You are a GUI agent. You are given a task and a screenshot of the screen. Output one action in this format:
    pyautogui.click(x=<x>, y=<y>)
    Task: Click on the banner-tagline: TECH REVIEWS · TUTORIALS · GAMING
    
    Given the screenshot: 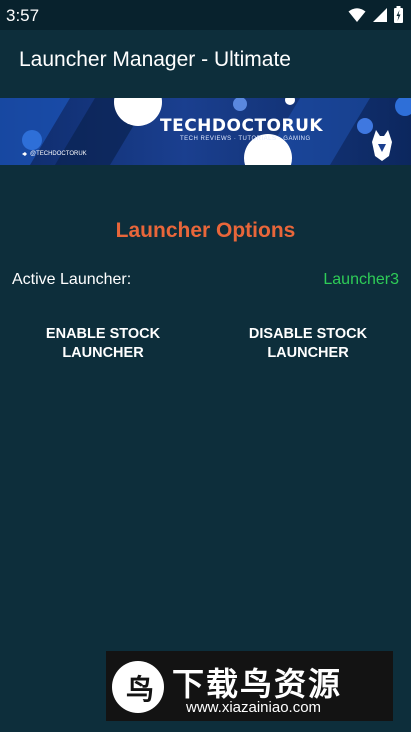 What is the action you would take?
    pyautogui.click(x=245, y=139)
    